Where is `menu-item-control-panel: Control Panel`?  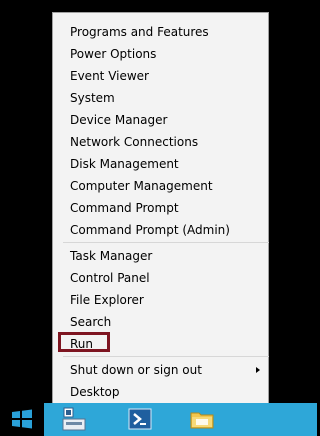 menu-item-control-panel: Control Panel is located at coordinates (110, 278).